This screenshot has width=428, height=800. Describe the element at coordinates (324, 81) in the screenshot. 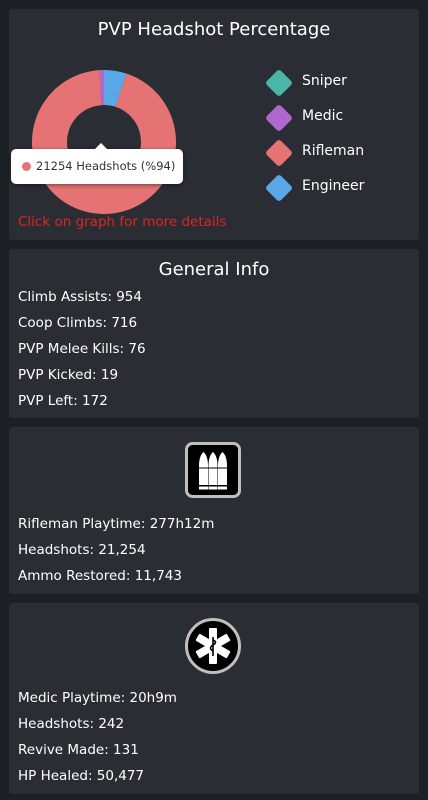

I see `legend-label: Sniper` at that location.